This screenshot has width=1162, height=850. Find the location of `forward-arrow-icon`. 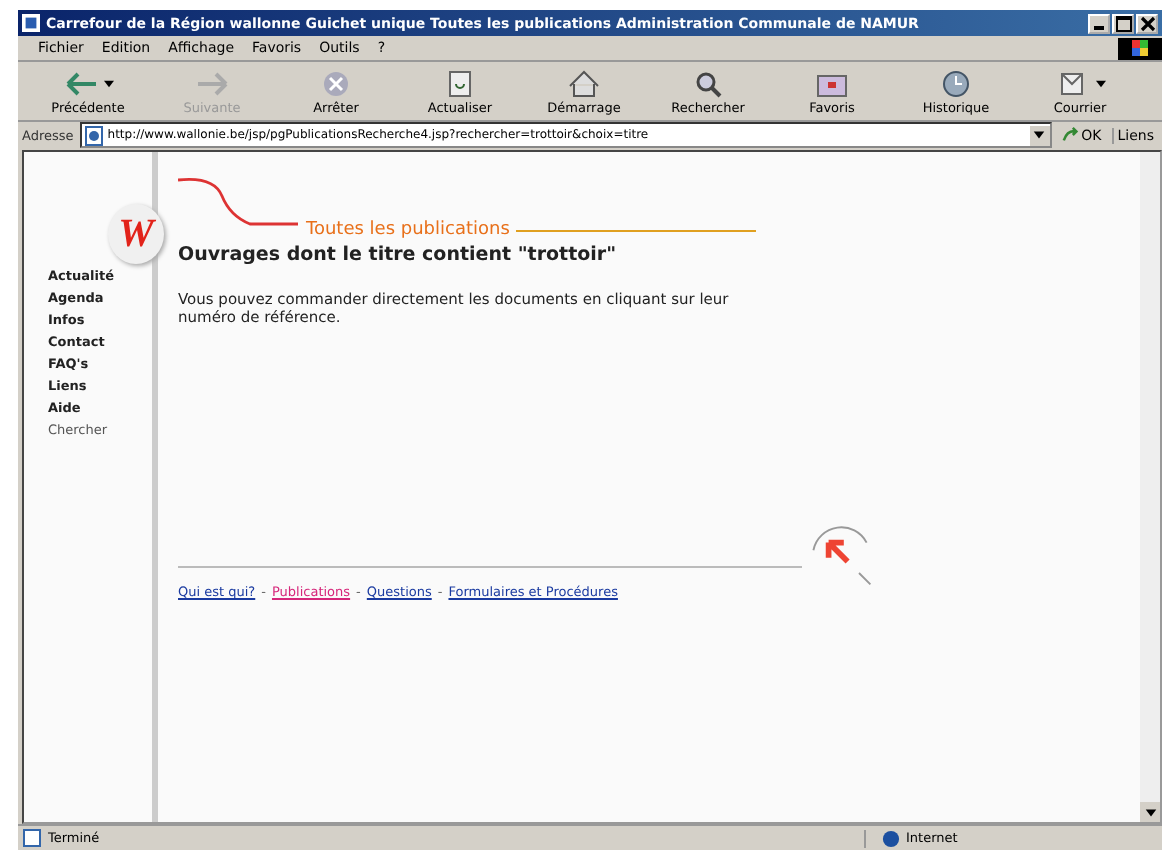

forward-arrow-icon is located at coordinates (212, 83).